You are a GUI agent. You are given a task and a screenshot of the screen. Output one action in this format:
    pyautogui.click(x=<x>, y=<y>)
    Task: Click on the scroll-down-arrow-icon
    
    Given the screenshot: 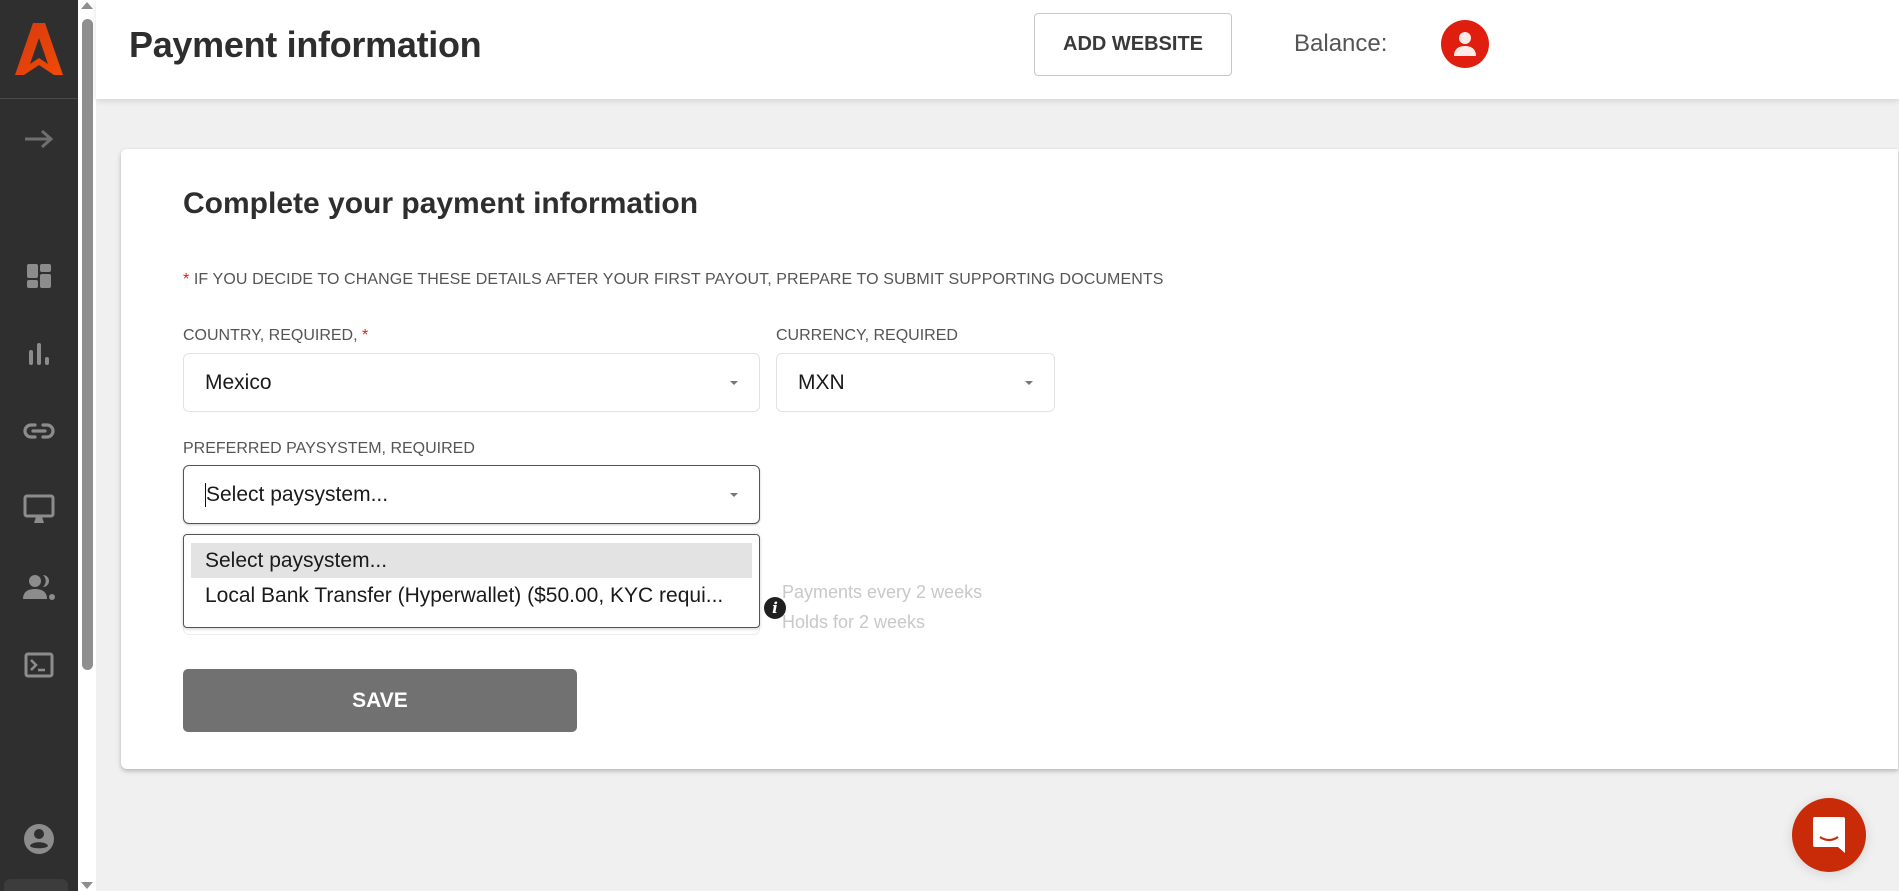 What is the action you would take?
    pyautogui.click(x=87, y=885)
    